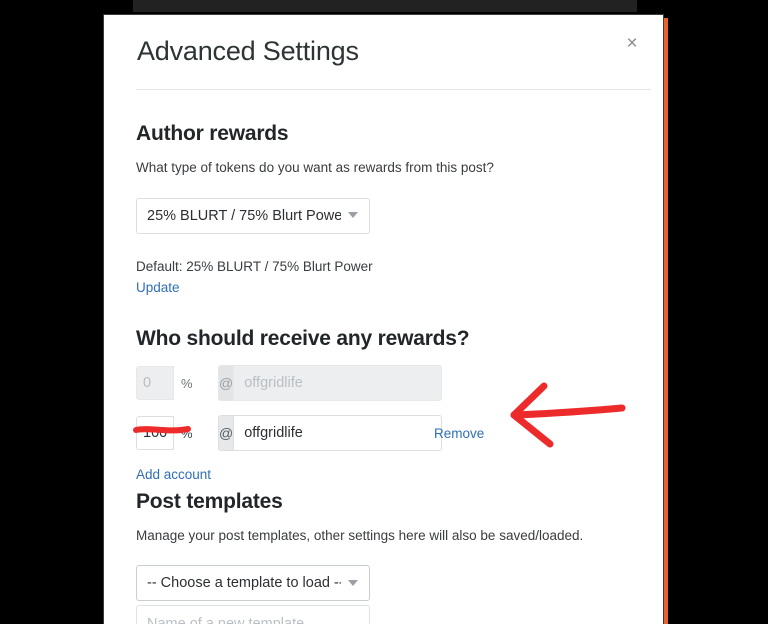 The height and width of the screenshot is (624, 768). What do you see at coordinates (248, 51) in the screenshot?
I see `page-title: Advanced Settings` at bounding box center [248, 51].